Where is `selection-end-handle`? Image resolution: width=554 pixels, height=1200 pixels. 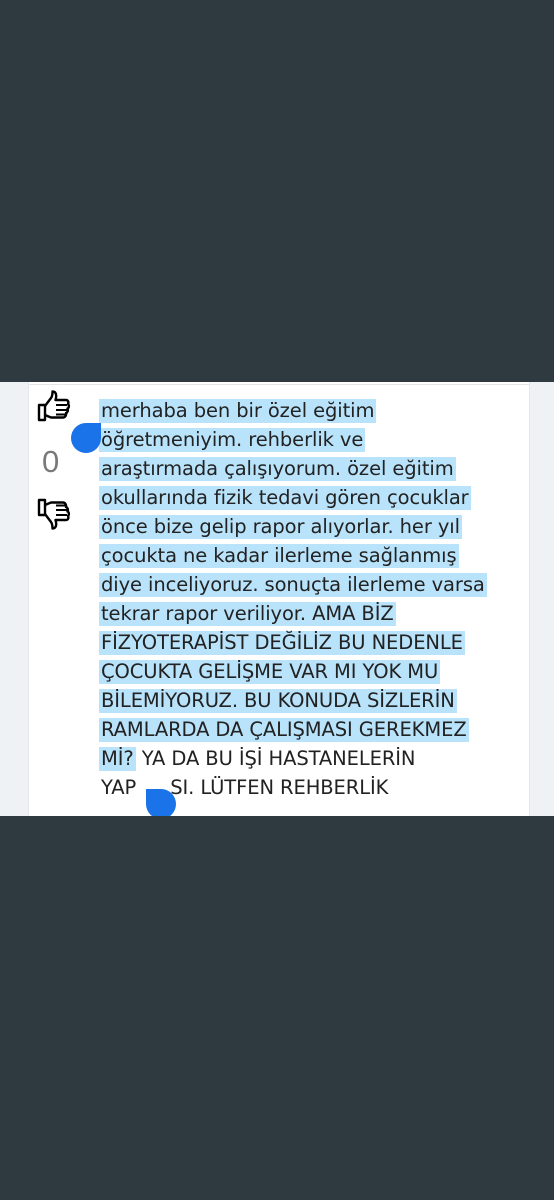 selection-end-handle is located at coordinates (161, 802).